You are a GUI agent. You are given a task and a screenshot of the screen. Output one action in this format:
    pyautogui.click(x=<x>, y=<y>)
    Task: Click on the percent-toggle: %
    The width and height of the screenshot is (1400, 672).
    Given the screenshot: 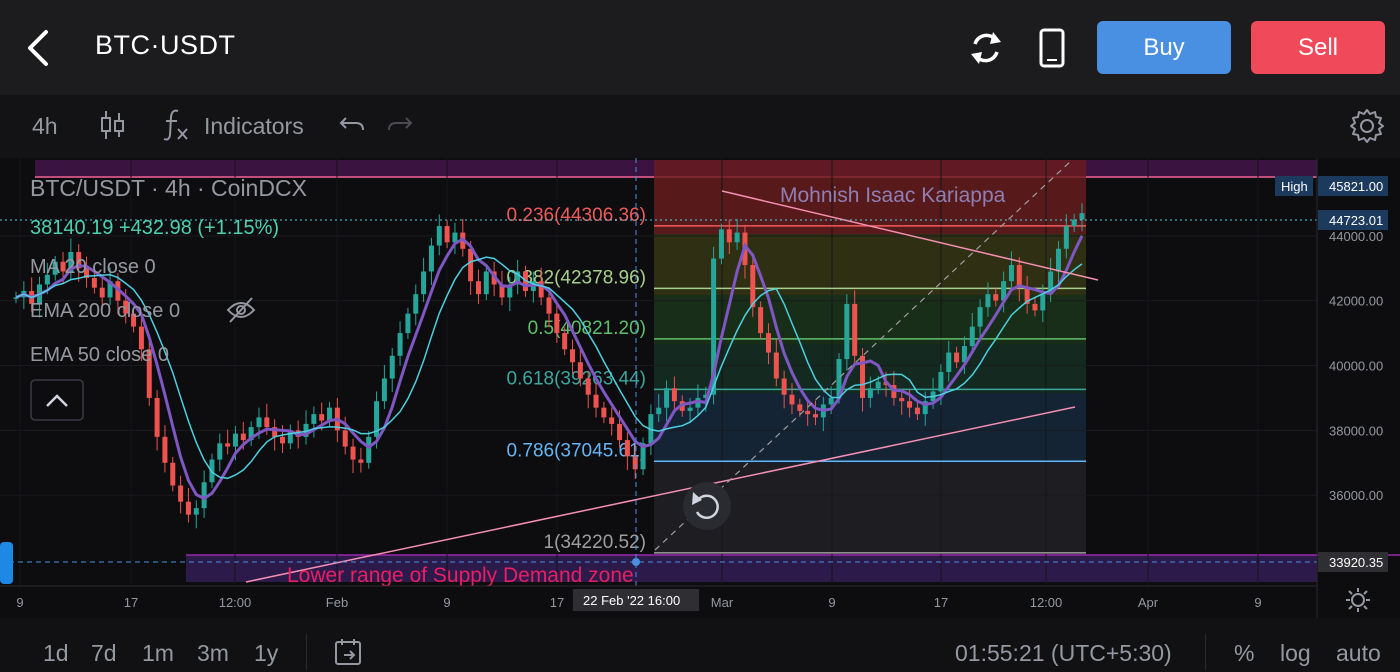 What is the action you would take?
    pyautogui.click(x=1244, y=653)
    